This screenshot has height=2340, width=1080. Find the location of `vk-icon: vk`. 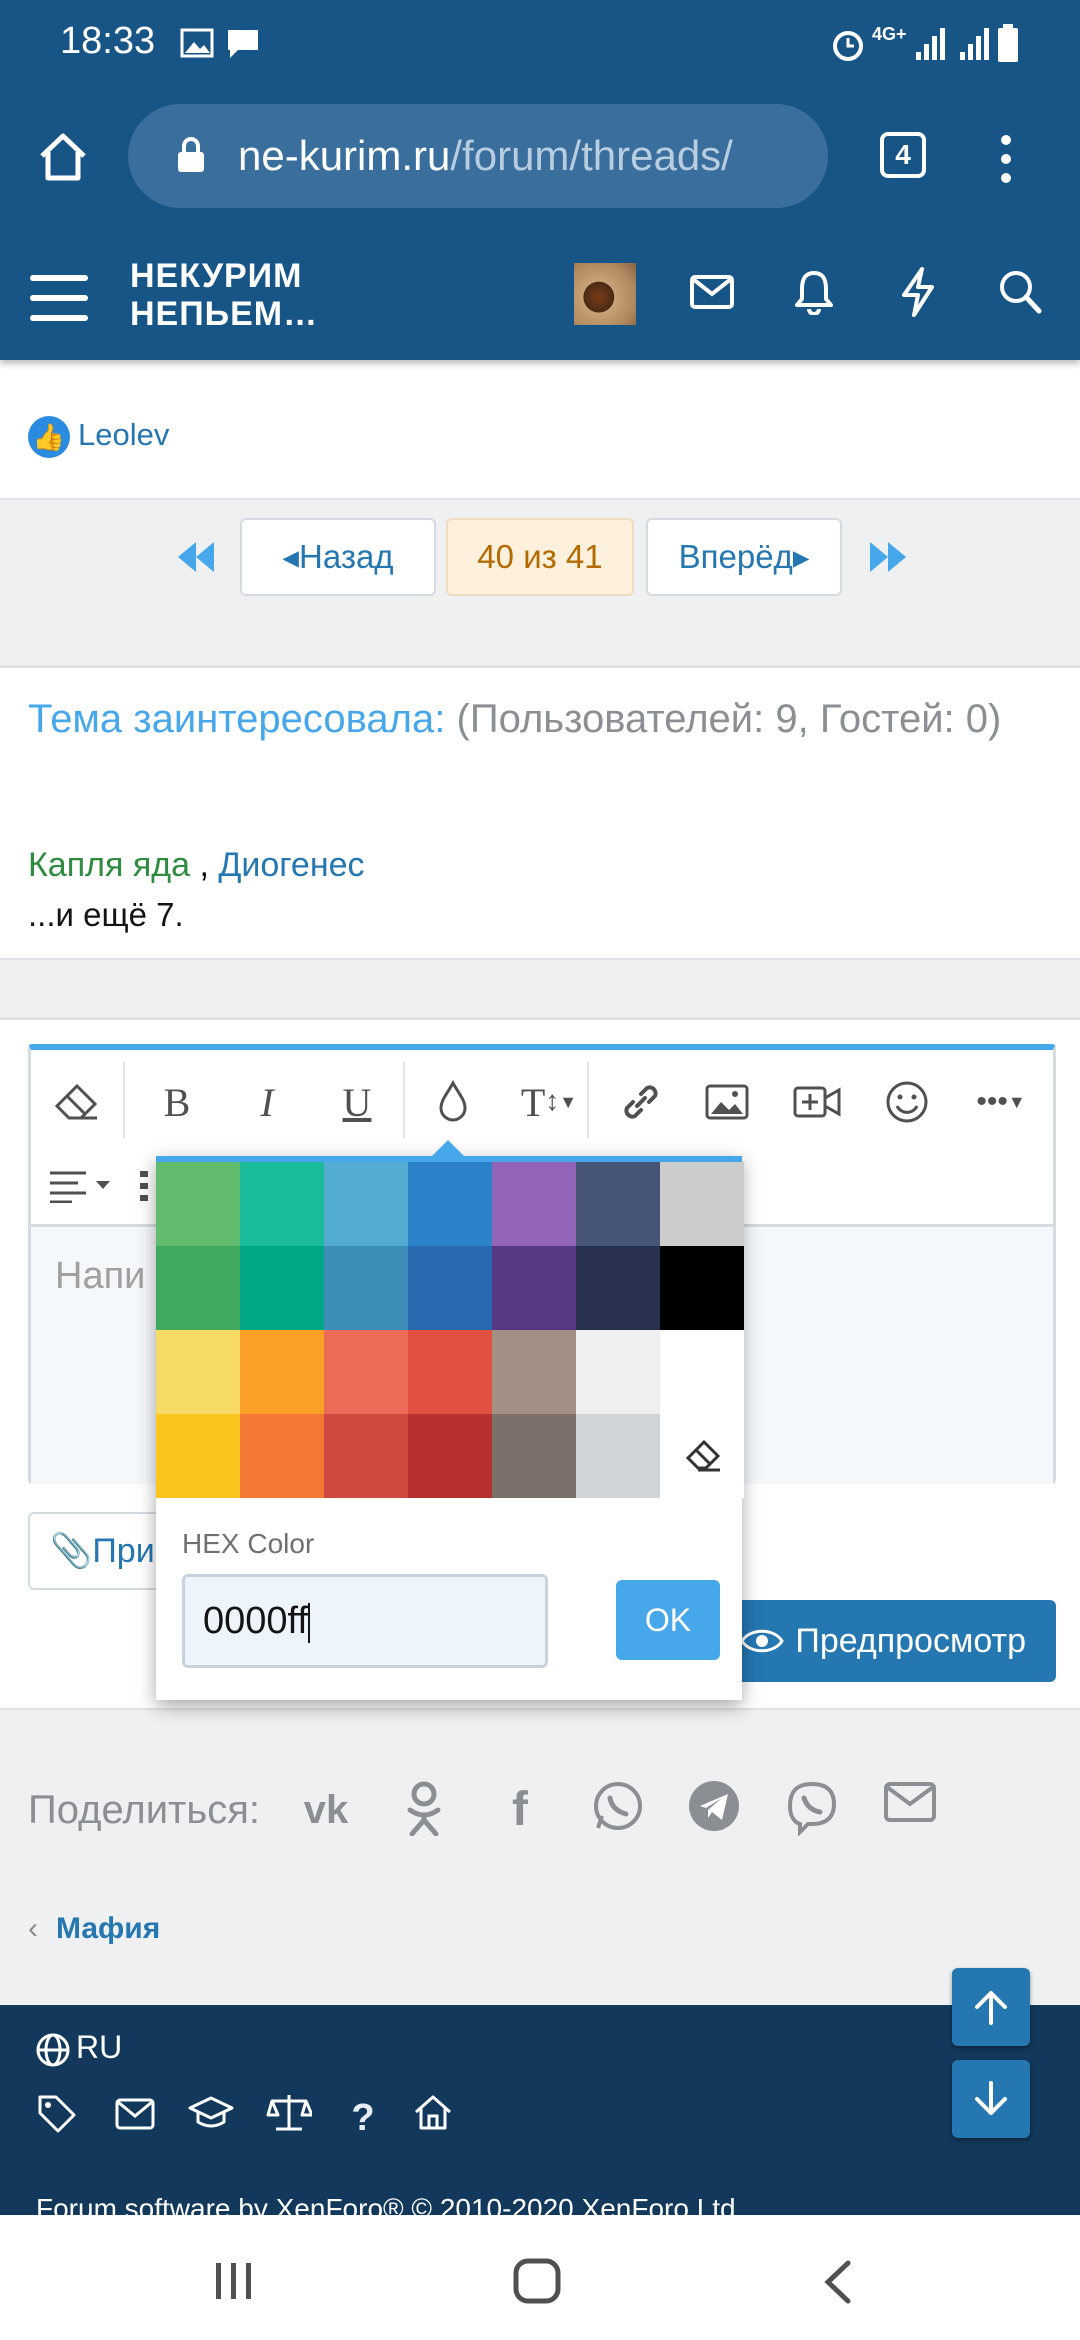

vk-icon: vk is located at coordinates (326, 1810).